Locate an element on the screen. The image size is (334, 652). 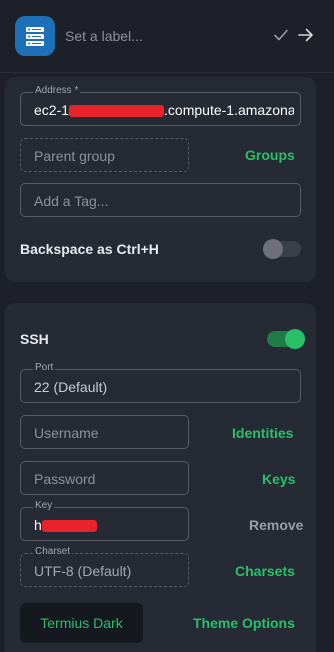
username-field: Username is located at coordinates (104, 432).